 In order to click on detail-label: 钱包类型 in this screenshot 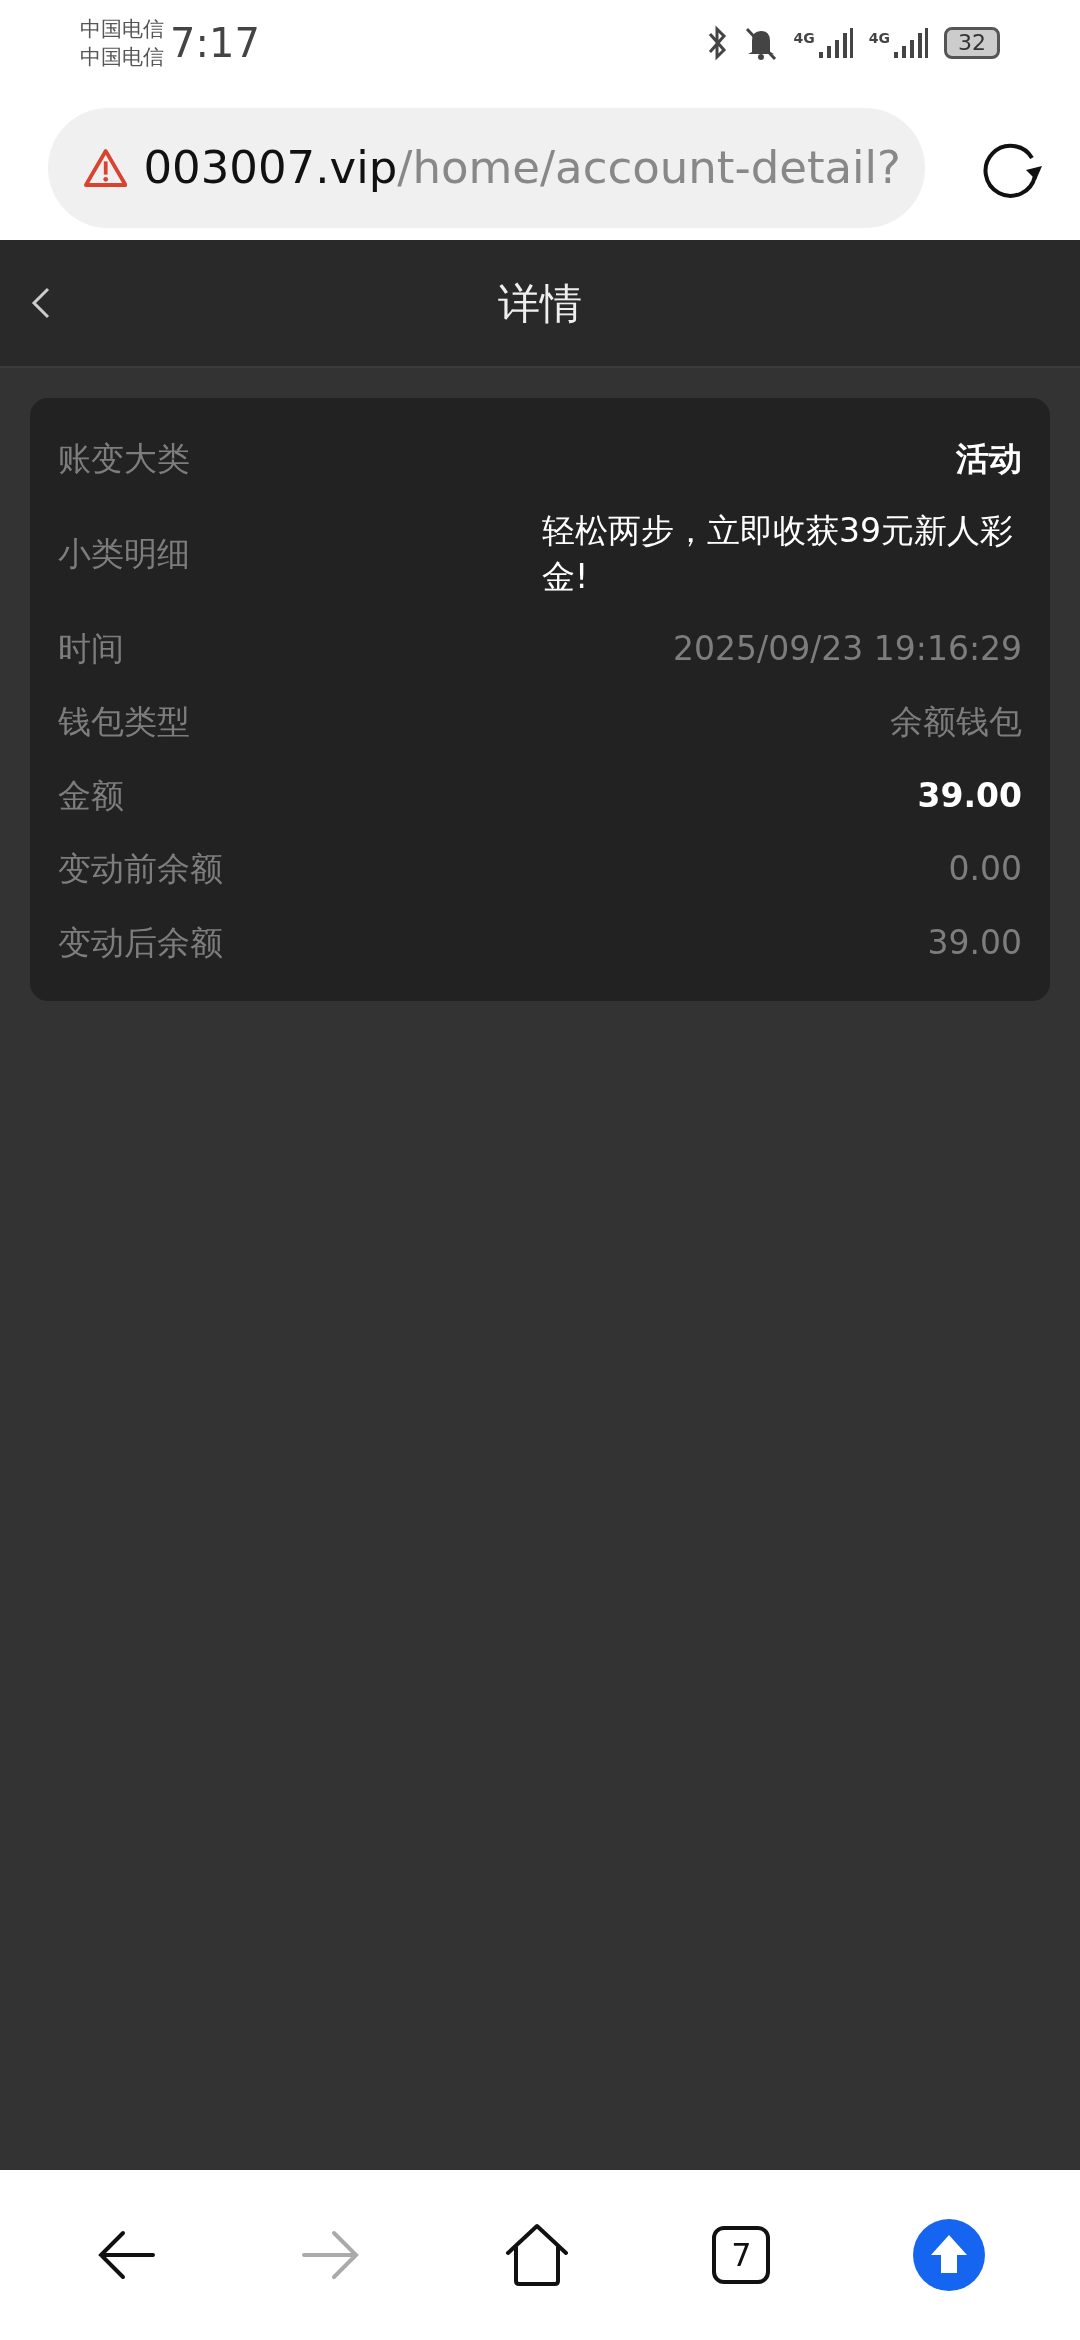, I will do `click(124, 722)`.